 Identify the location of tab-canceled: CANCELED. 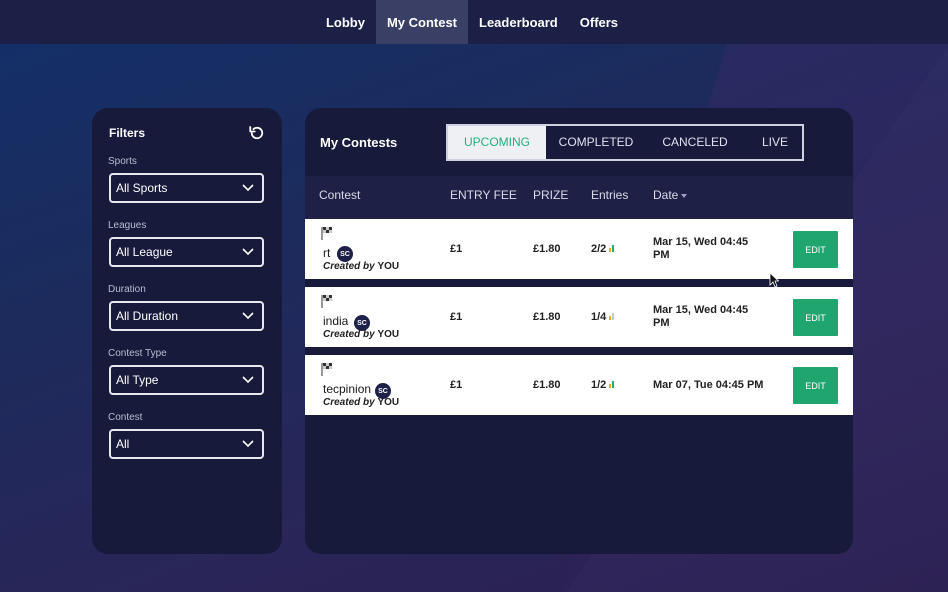
(695, 142).